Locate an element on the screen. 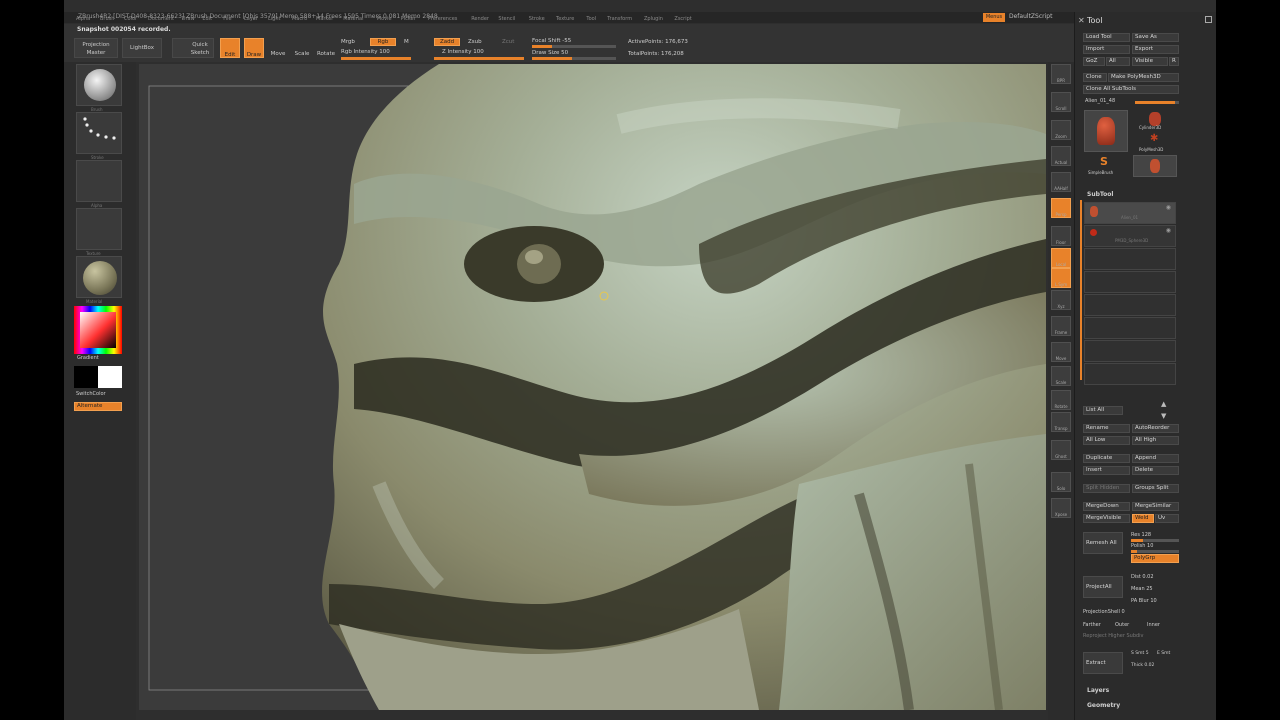 The image size is (1280, 720). res-track is located at coordinates (1155, 540).